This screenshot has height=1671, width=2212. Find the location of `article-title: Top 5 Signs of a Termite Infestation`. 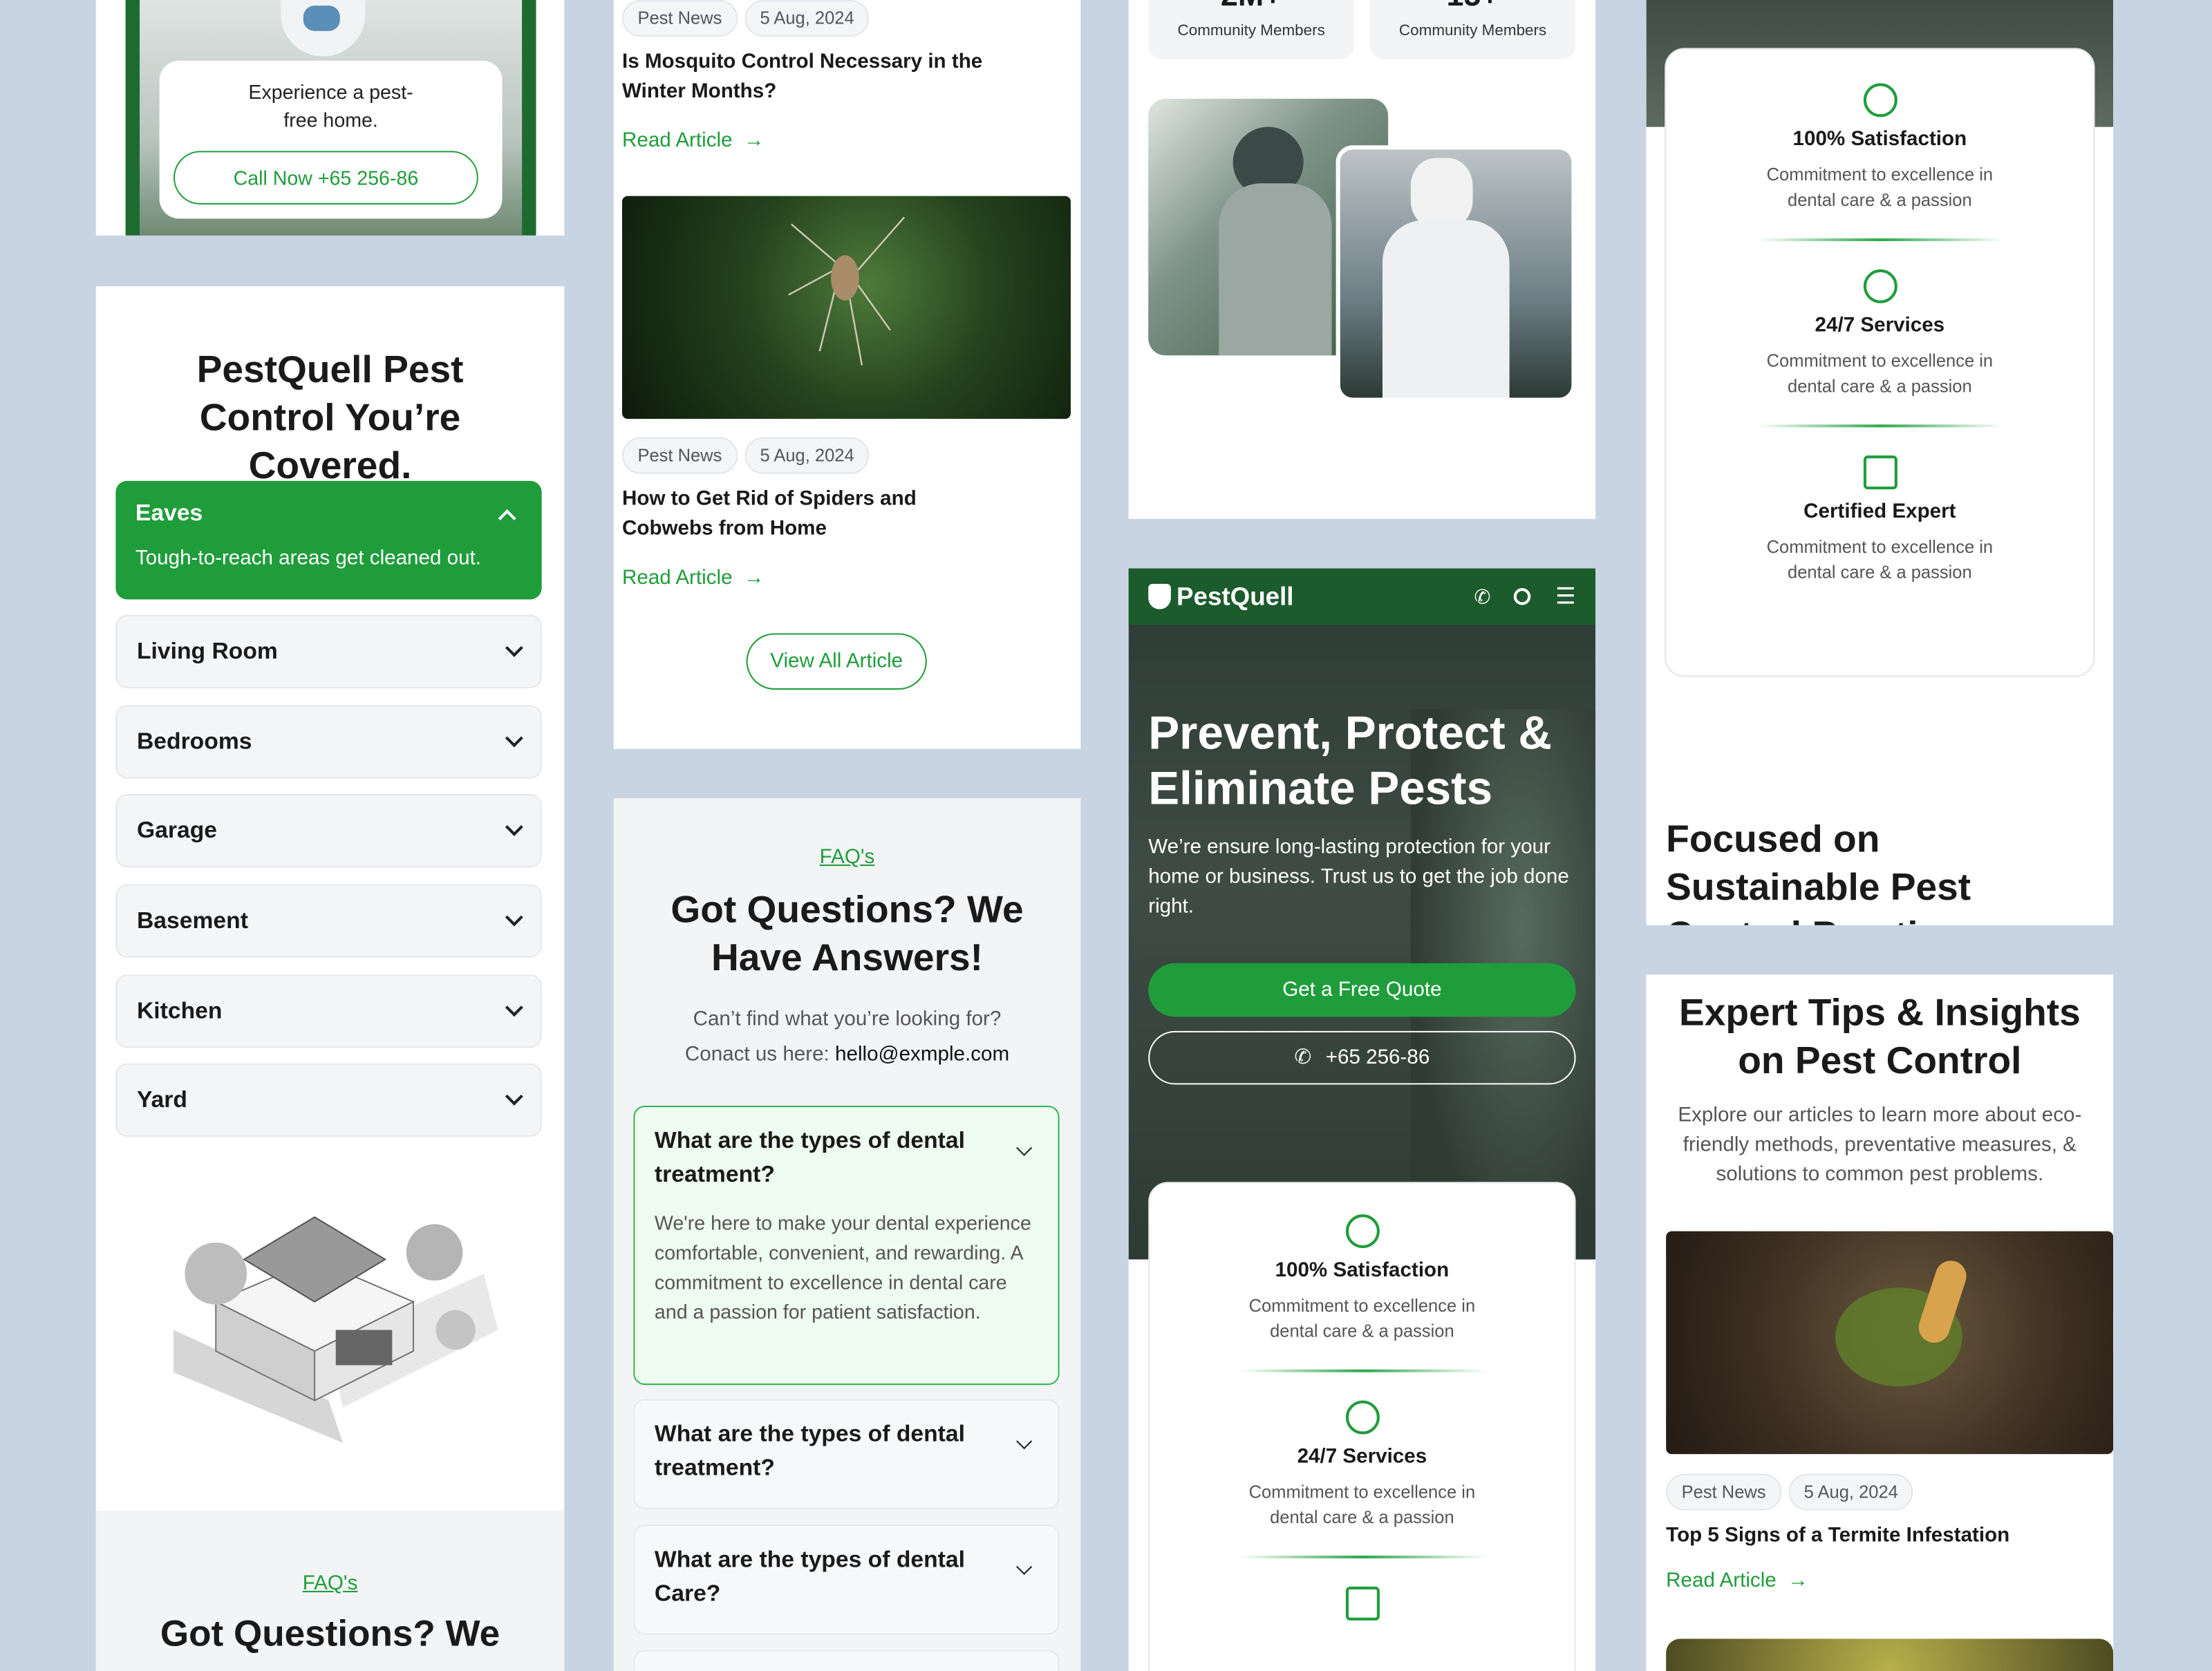

article-title: Top 5 Signs of a Termite Infestation is located at coordinates (1885, 1535).